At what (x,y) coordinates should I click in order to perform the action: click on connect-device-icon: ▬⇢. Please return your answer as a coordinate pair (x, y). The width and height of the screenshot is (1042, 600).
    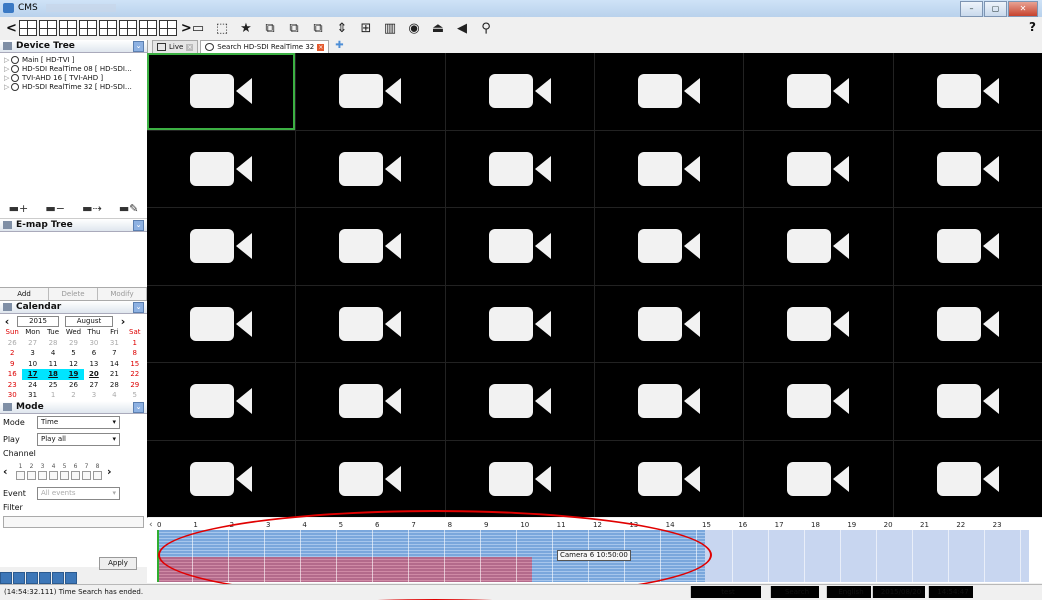
    Looking at the image, I should click on (92, 208).